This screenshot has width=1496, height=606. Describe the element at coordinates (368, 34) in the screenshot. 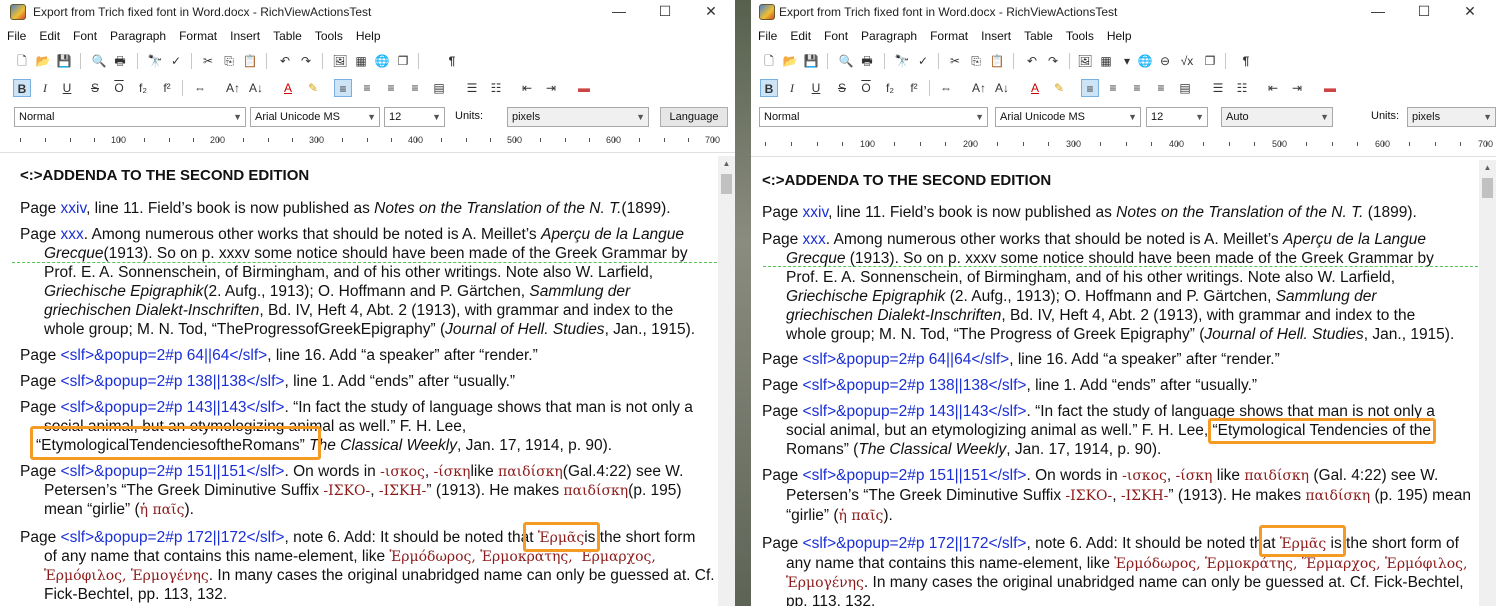

I see `menu-help: Help` at that location.